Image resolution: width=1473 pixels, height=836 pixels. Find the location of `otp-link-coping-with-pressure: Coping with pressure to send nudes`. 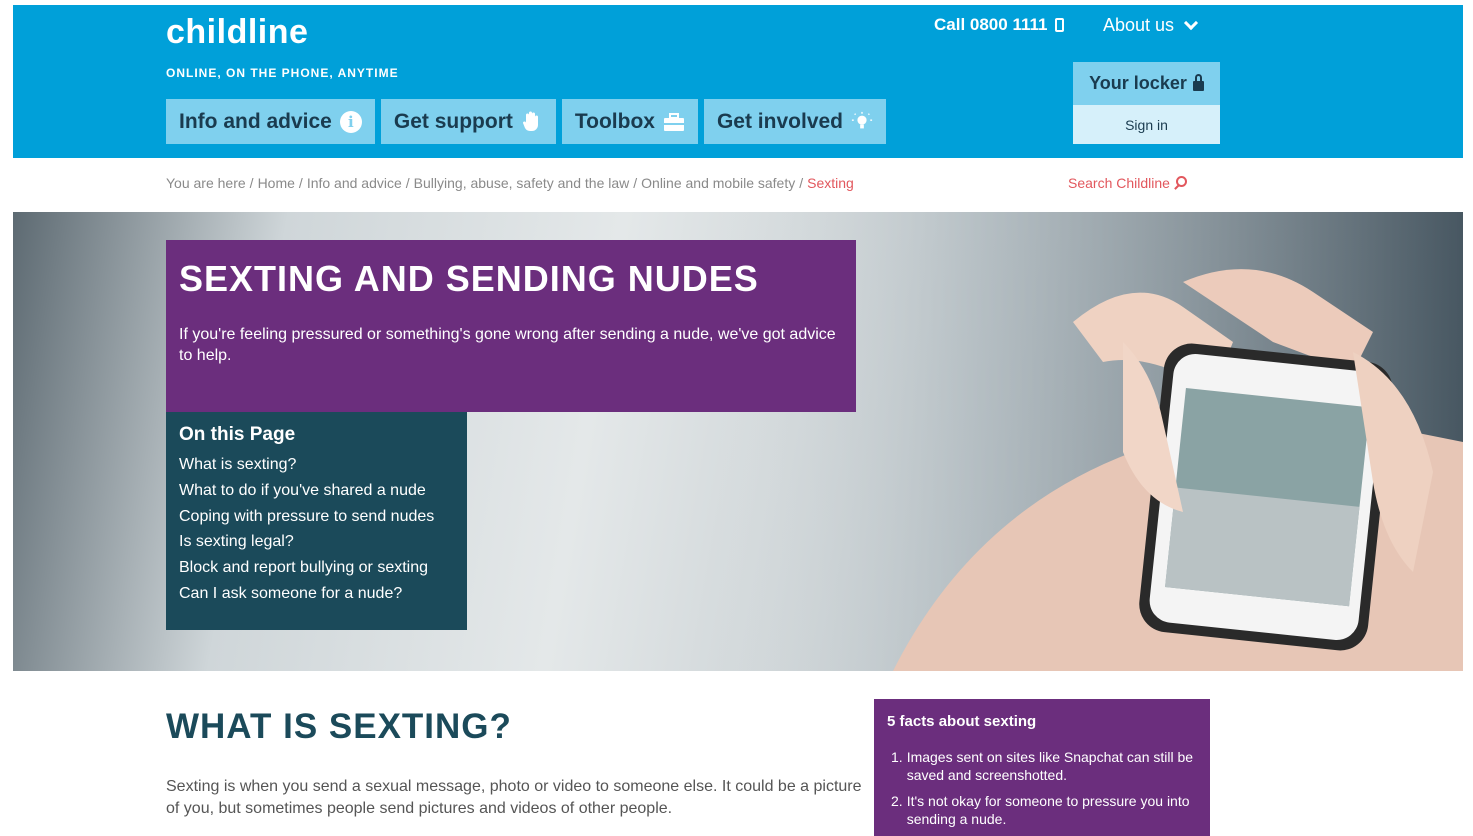

otp-link-coping-with-pressure: Coping with pressure to send nudes is located at coordinates (316, 517).